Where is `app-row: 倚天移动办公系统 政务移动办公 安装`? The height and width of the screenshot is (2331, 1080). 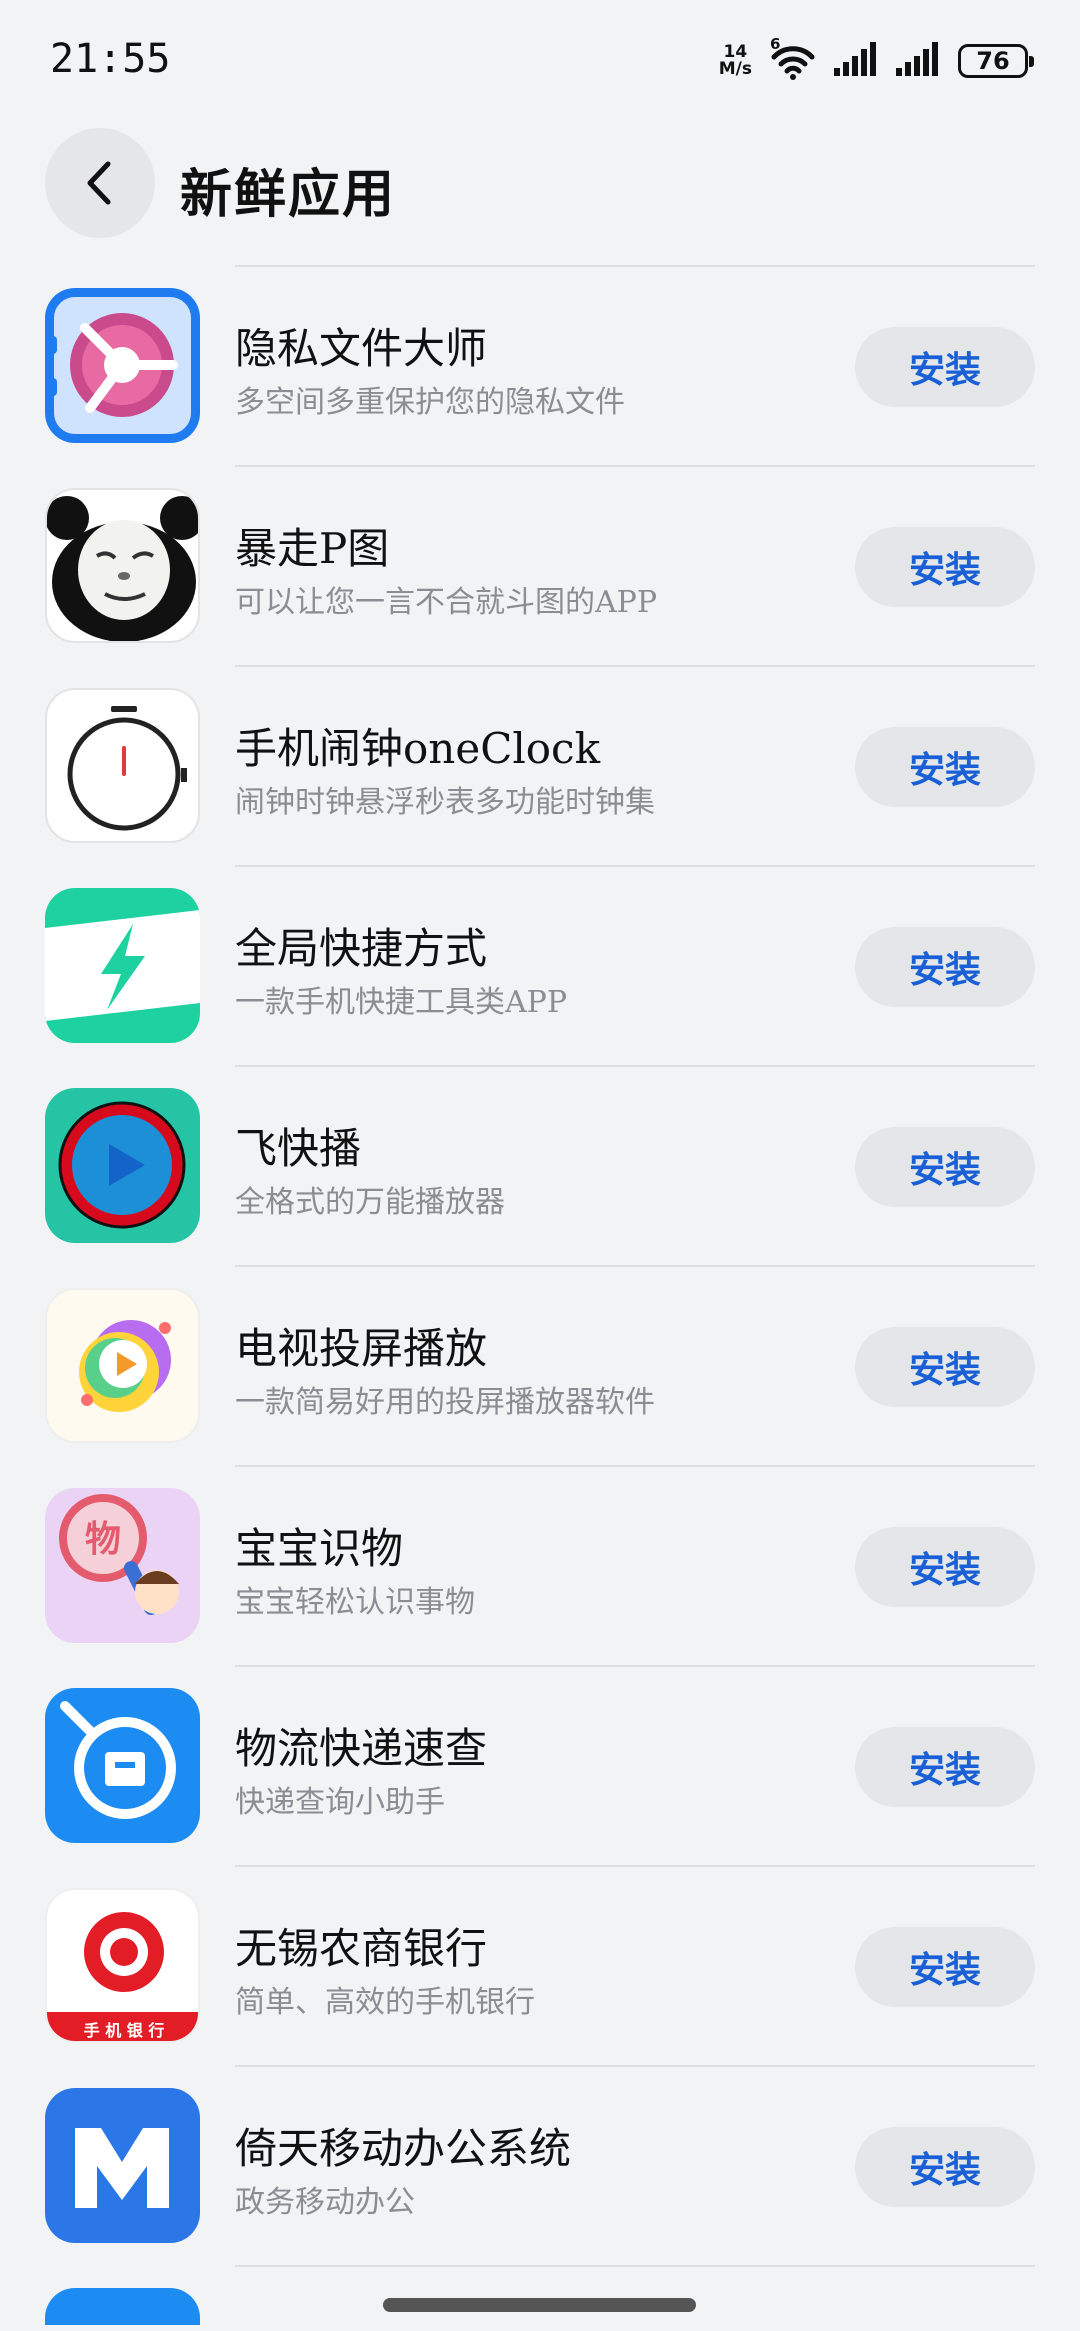 app-row: 倚天移动办公系统 政务移动办公 安装 is located at coordinates (540, 2165).